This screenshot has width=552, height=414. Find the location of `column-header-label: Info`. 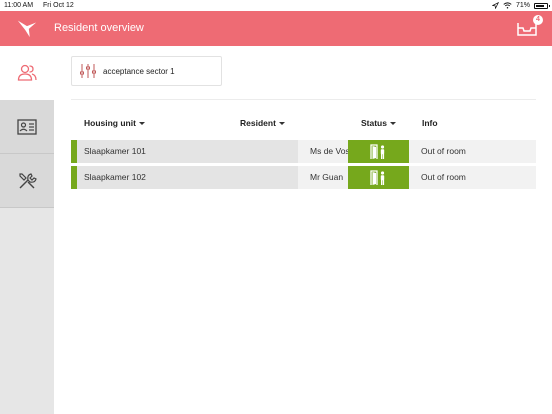

column-header-label: Info is located at coordinates (430, 123).